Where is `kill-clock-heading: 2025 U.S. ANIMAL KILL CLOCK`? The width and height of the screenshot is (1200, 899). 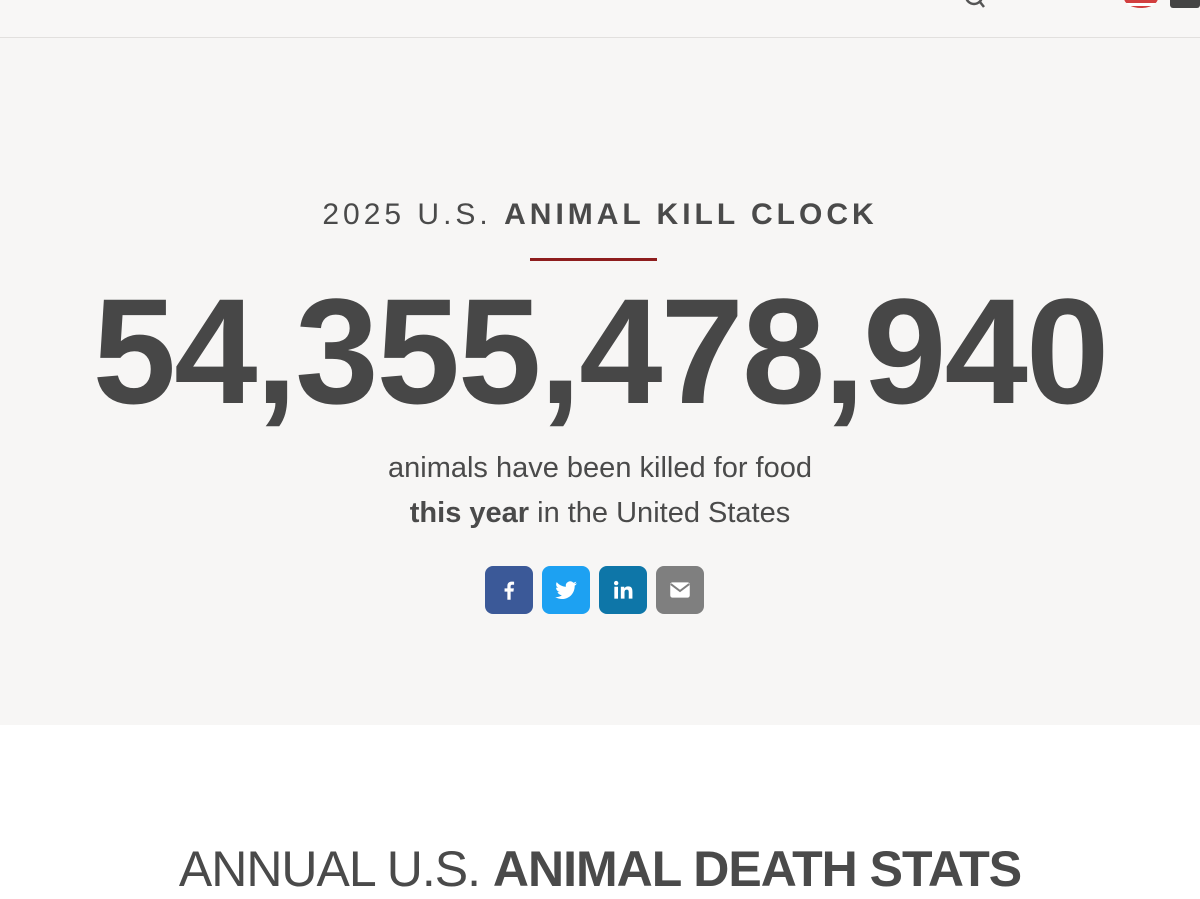 kill-clock-heading: 2025 U.S. ANIMAL KILL CLOCK is located at coordinates (600, 215).